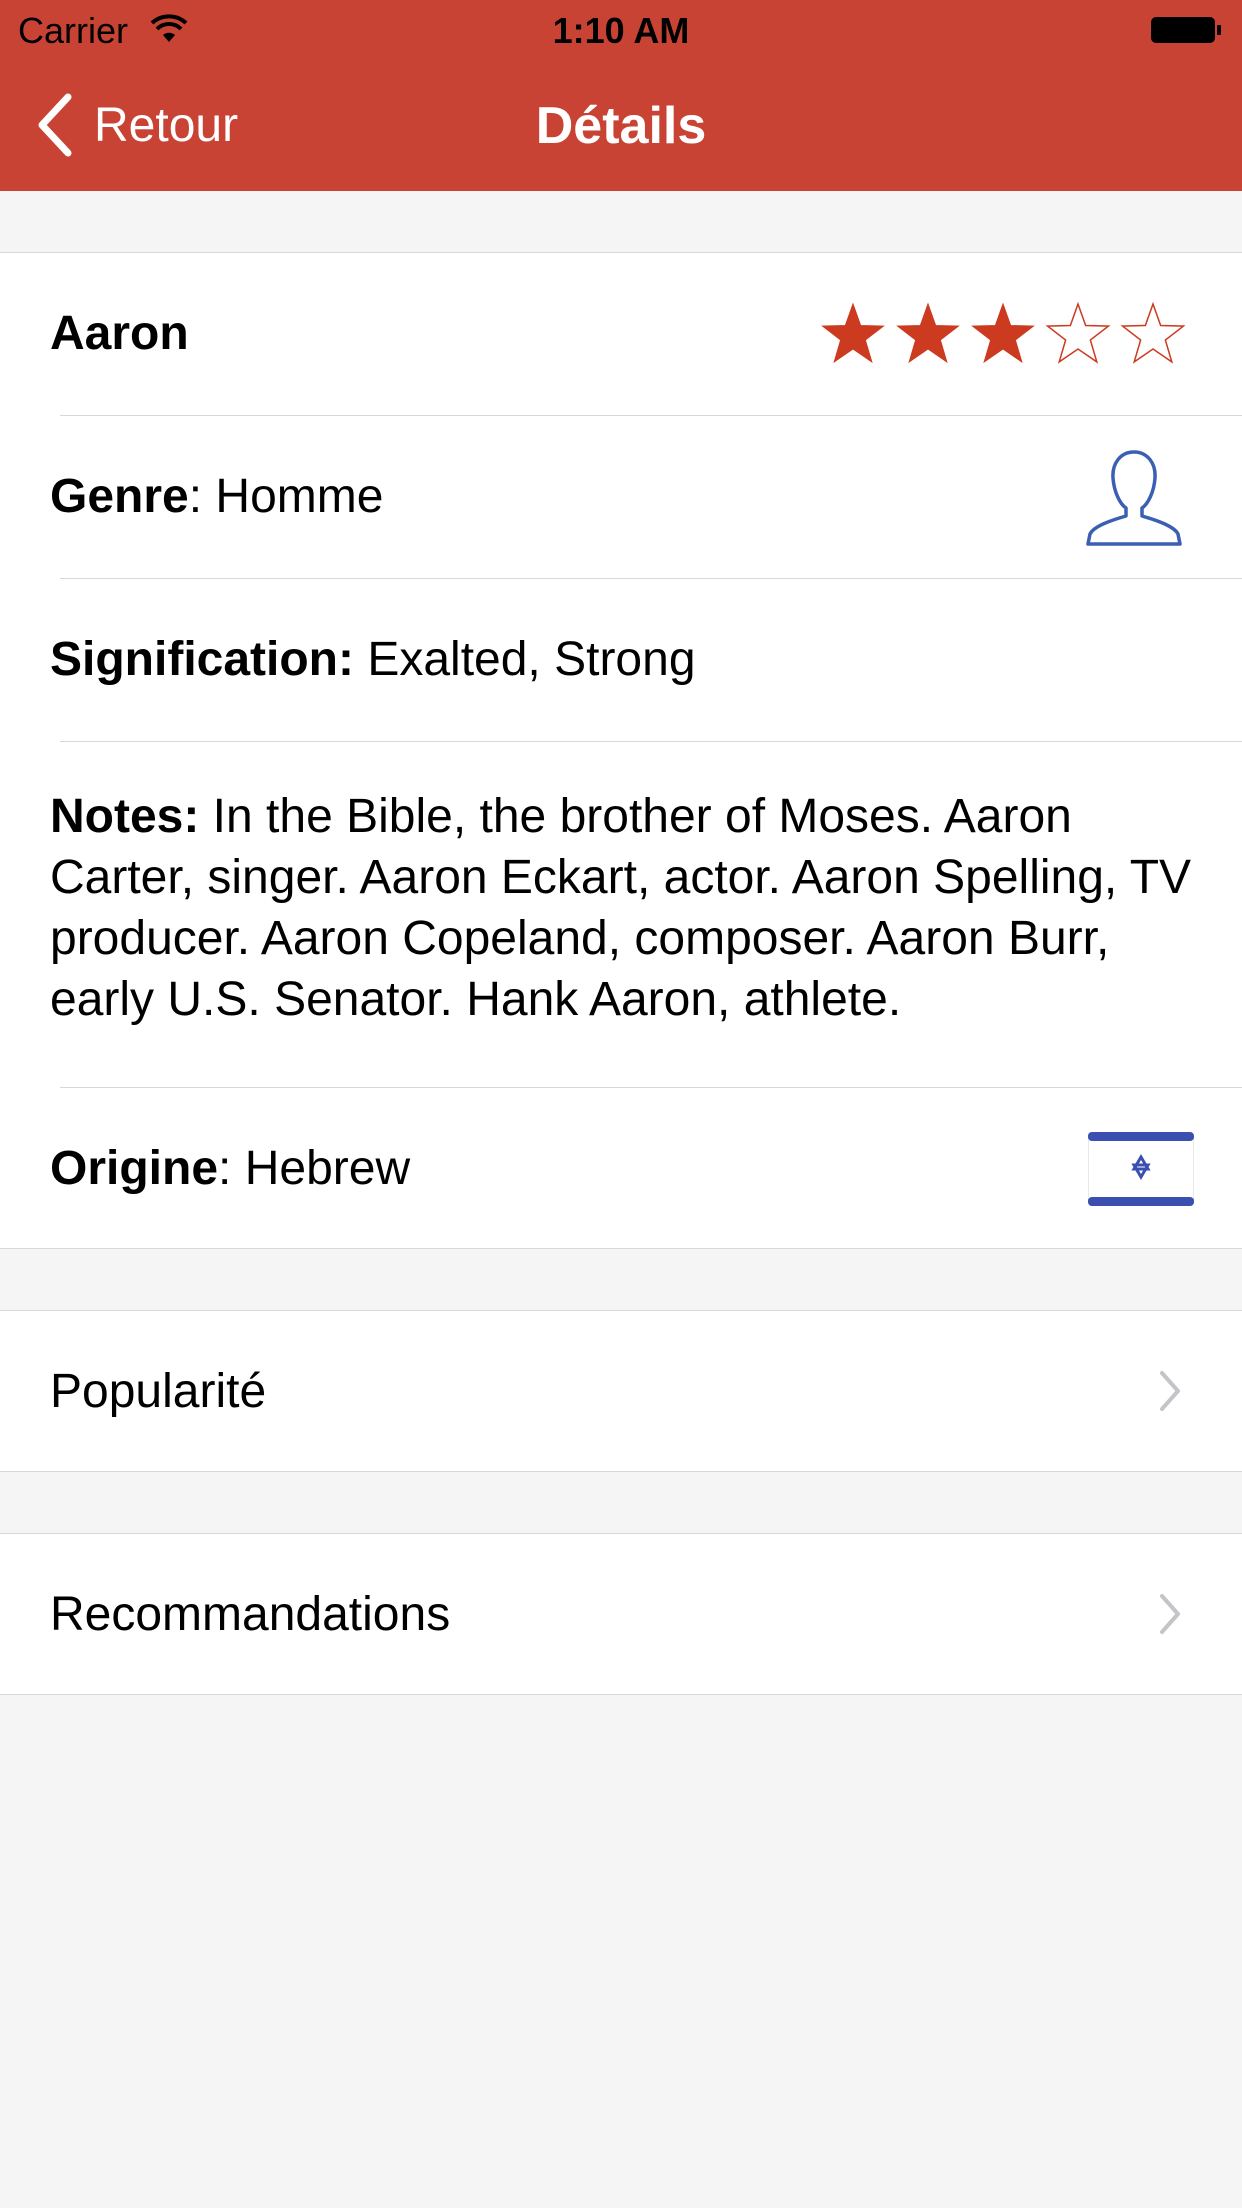  What do you see at coordinates (1186, 30) in the screenshot?
I see `battery-icon` at bounding box center [1186, 30].